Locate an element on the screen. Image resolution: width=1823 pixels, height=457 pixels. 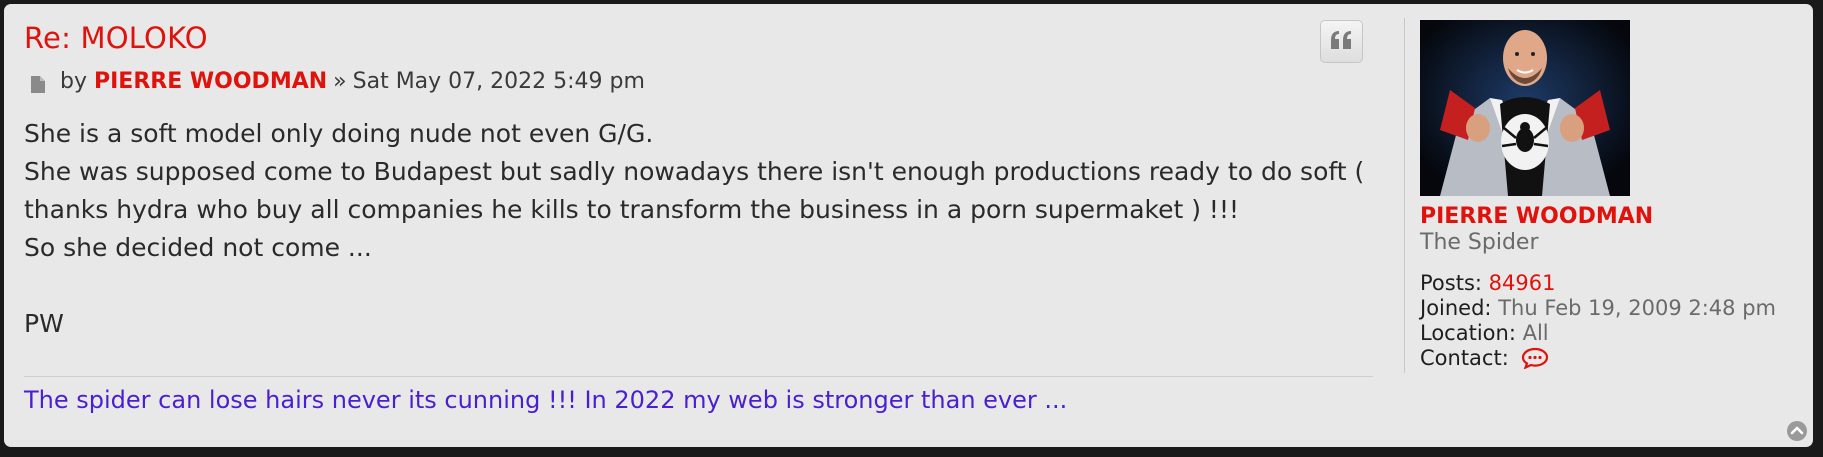
user-rank: The Spider is located at coordinates (1479, 242).